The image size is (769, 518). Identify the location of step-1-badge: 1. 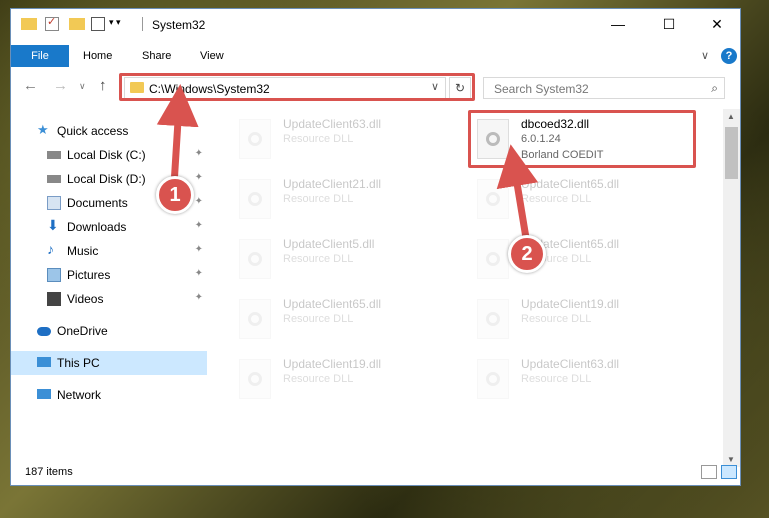
(175, 195).